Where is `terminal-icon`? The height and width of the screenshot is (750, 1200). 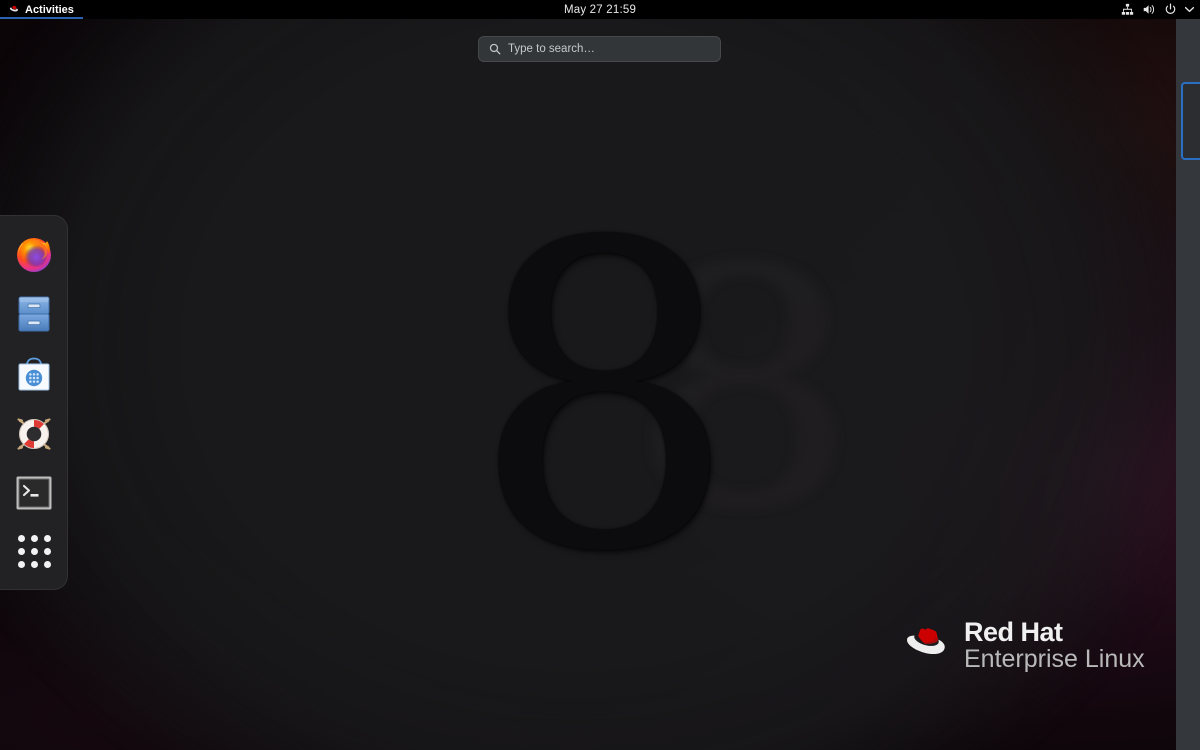
terminal-icon is located at coordinates (34, 493).